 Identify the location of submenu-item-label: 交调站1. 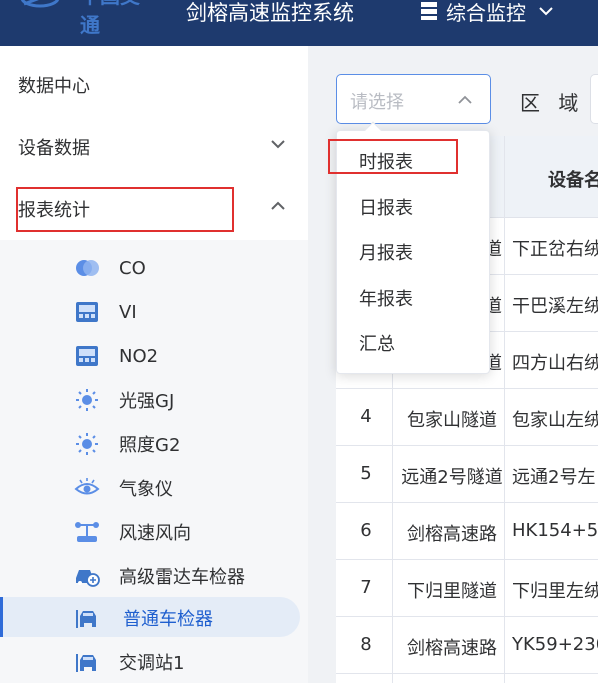
(152, 663).